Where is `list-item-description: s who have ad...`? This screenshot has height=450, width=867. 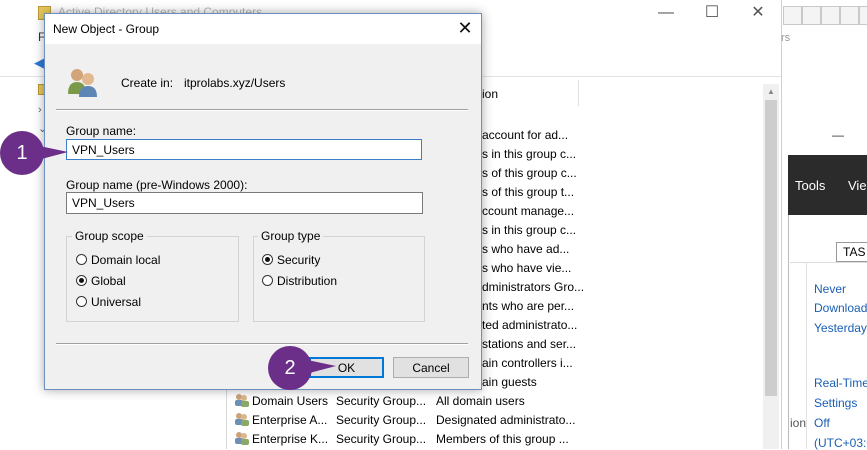 list-item-description: s who have ad... is located at coordinates (525, 249).